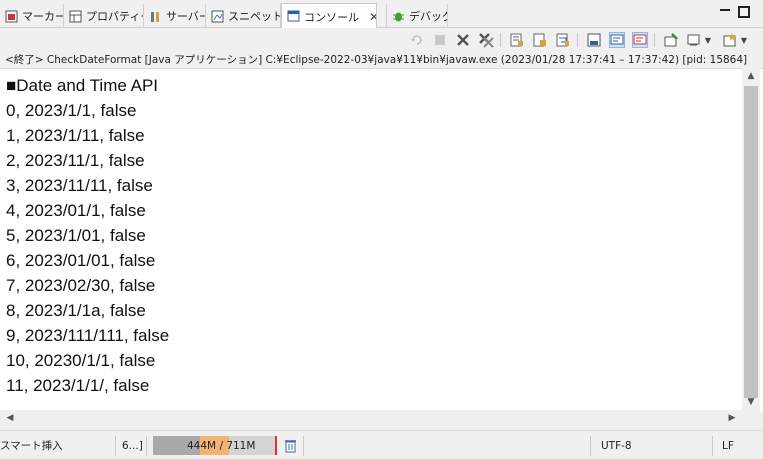 This screenshot has height=459, width=763. What do you see at coordinates (486, 40) in the screenshot?
I see `remove-all-terminated-icon` at bounding box center [486, 40].